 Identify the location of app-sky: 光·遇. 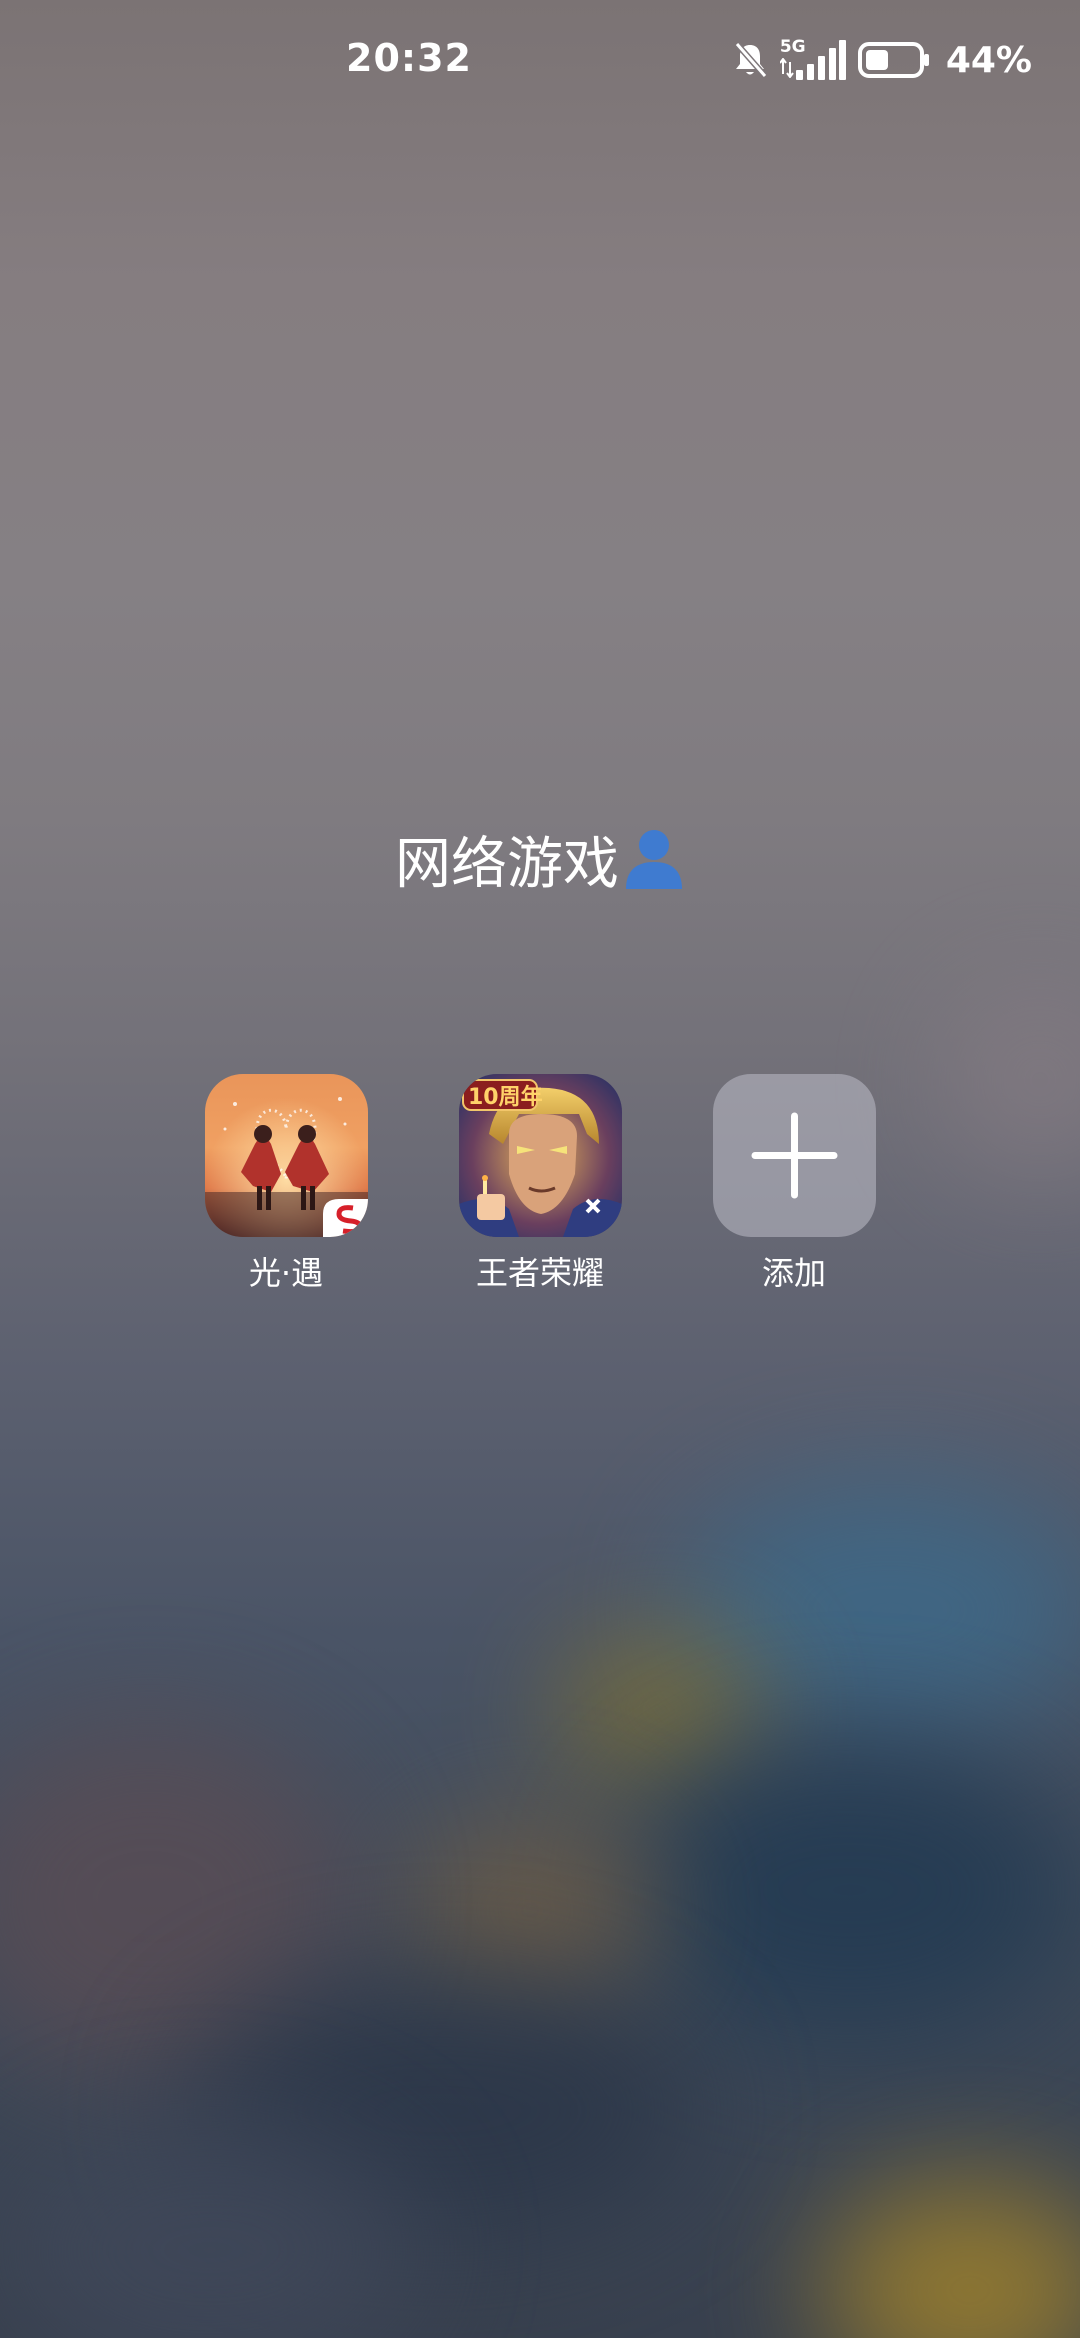
(286, 1184).